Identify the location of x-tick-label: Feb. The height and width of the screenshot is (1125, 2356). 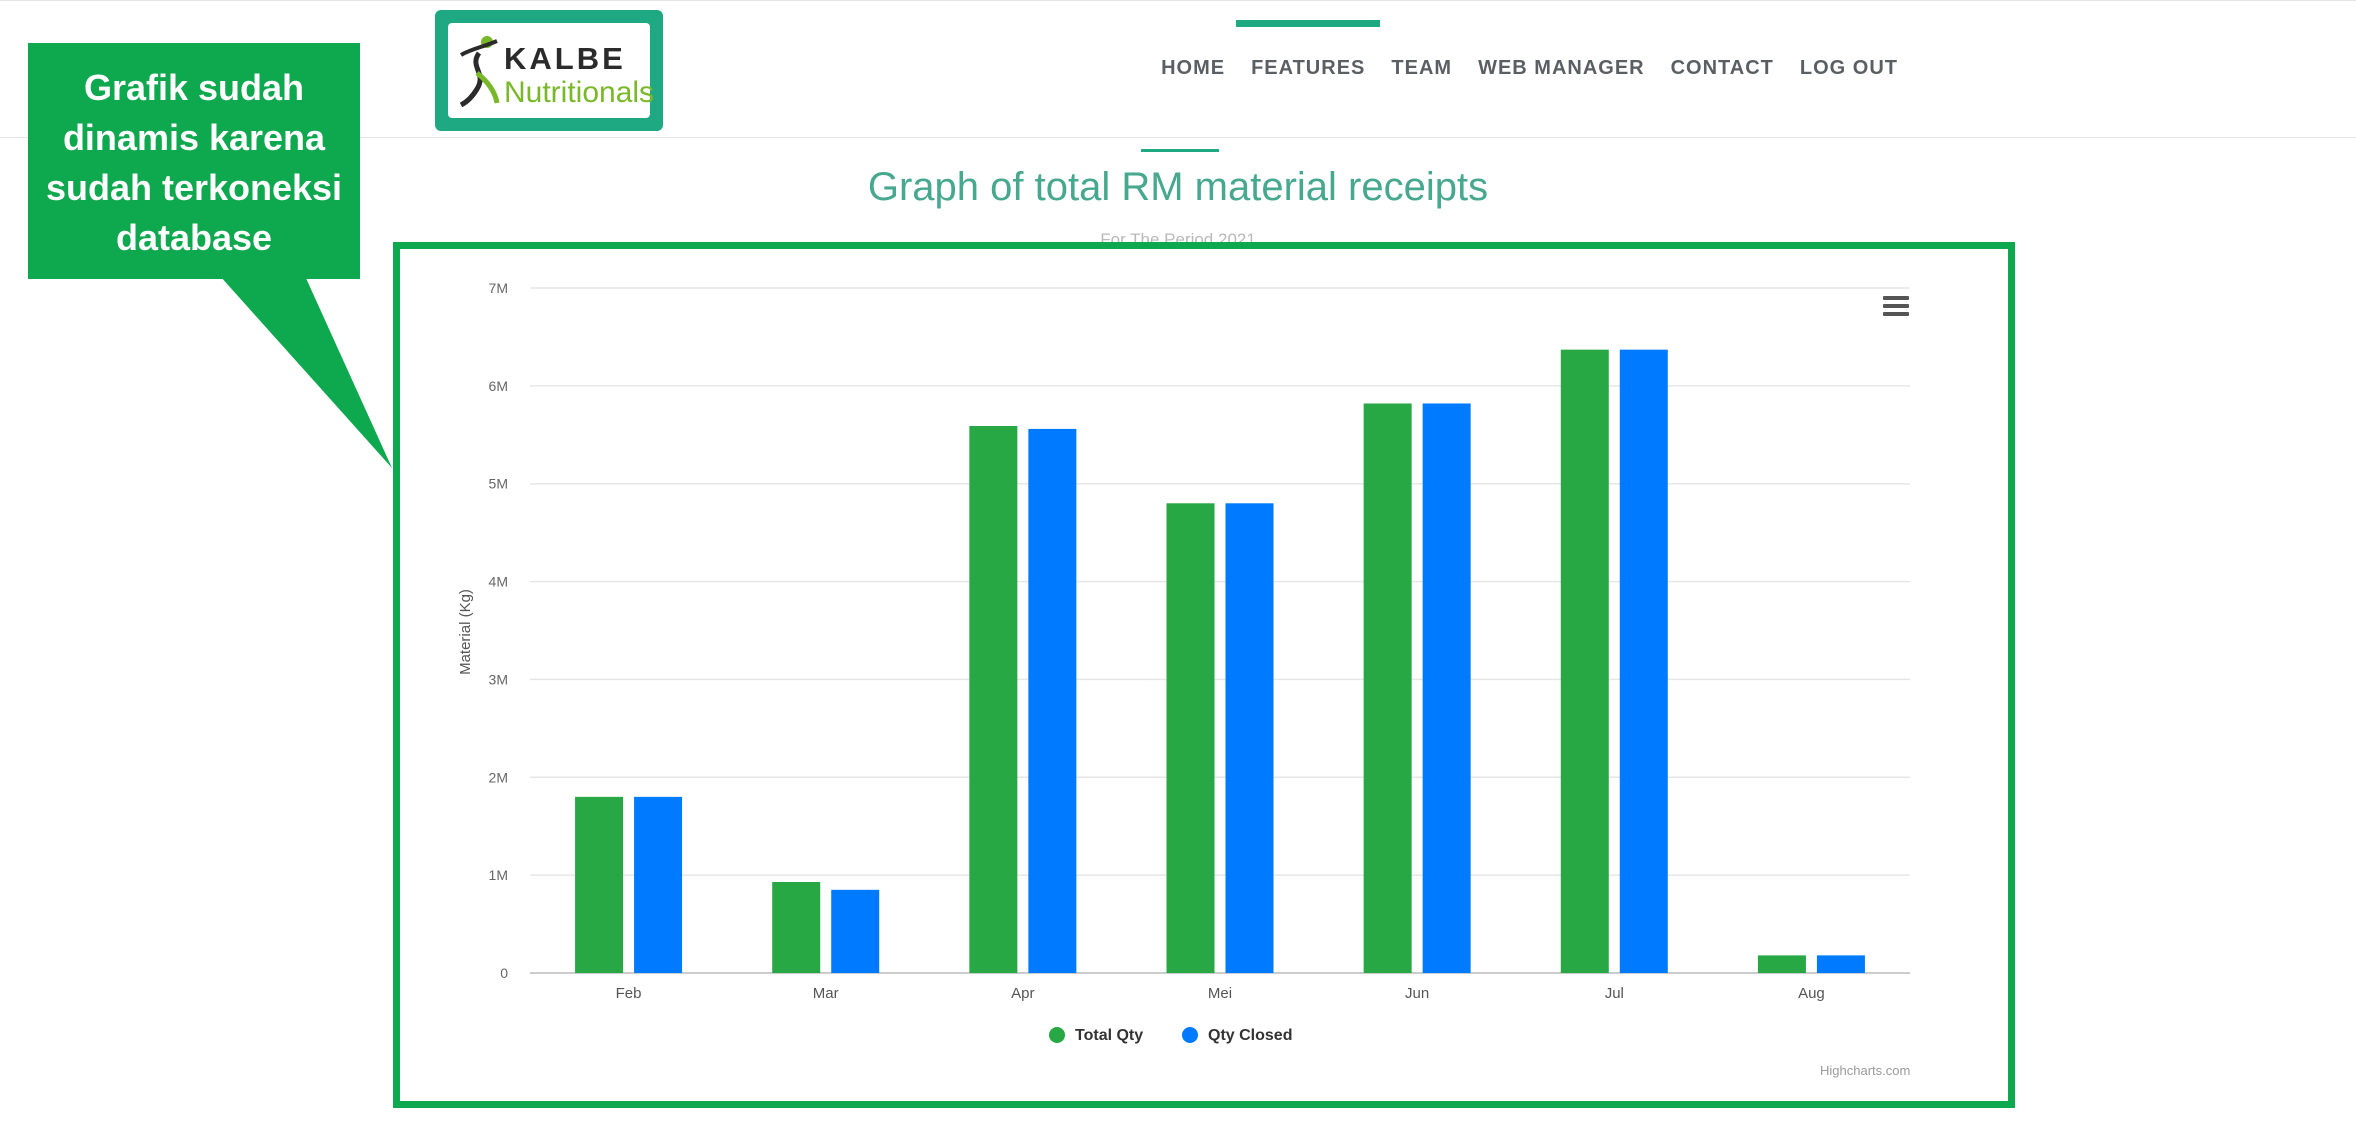
(629, 993).